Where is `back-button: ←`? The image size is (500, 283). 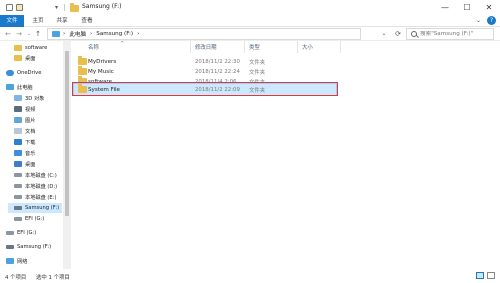
back-button: ← is located at coordinates (8, 34).